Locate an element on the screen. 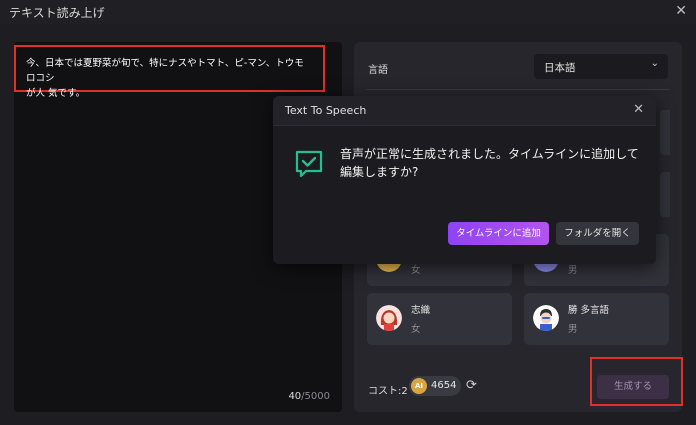 This screenshot has width=696, height=425. dialog-header: Text To Speech ✕ is located at coordinates (464, 111).